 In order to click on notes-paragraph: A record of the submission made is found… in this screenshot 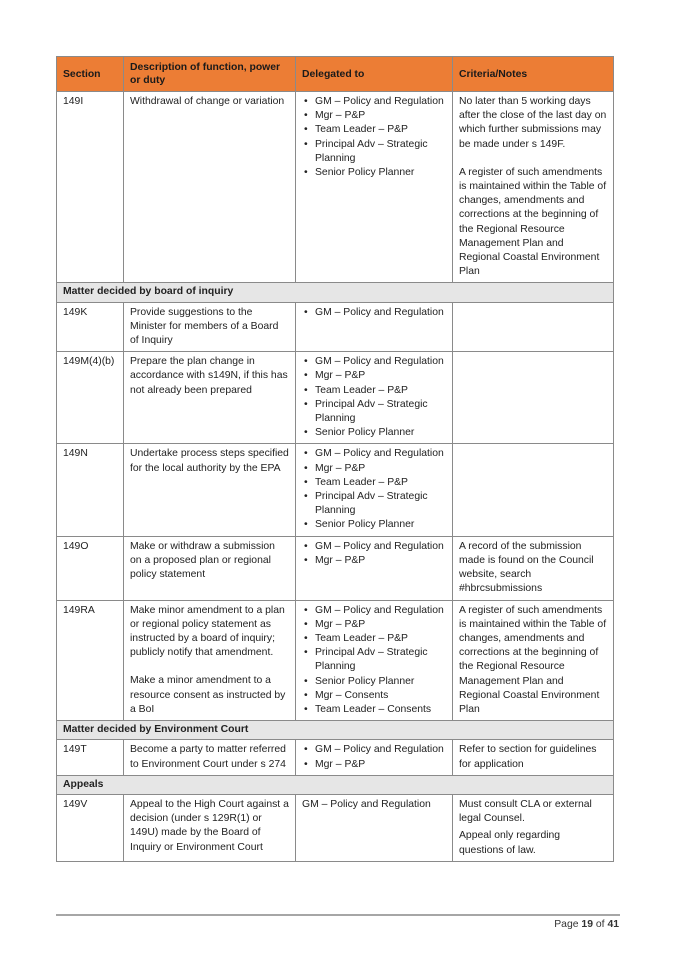, I will do `click(526, 567)`.